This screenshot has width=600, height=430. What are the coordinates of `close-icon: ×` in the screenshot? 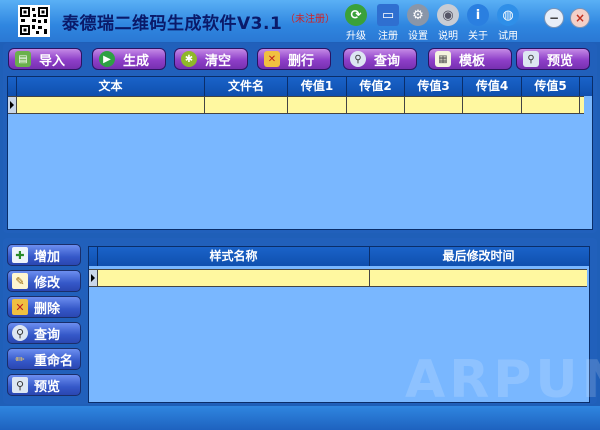 It's located at (580, 18).